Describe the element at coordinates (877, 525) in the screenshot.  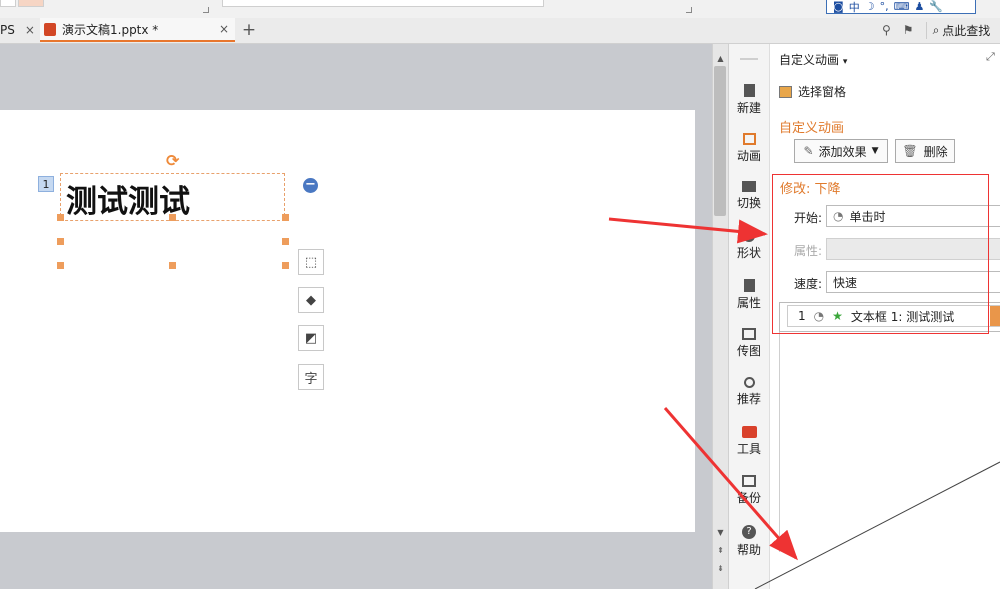
I see `annotation-line` at that location.